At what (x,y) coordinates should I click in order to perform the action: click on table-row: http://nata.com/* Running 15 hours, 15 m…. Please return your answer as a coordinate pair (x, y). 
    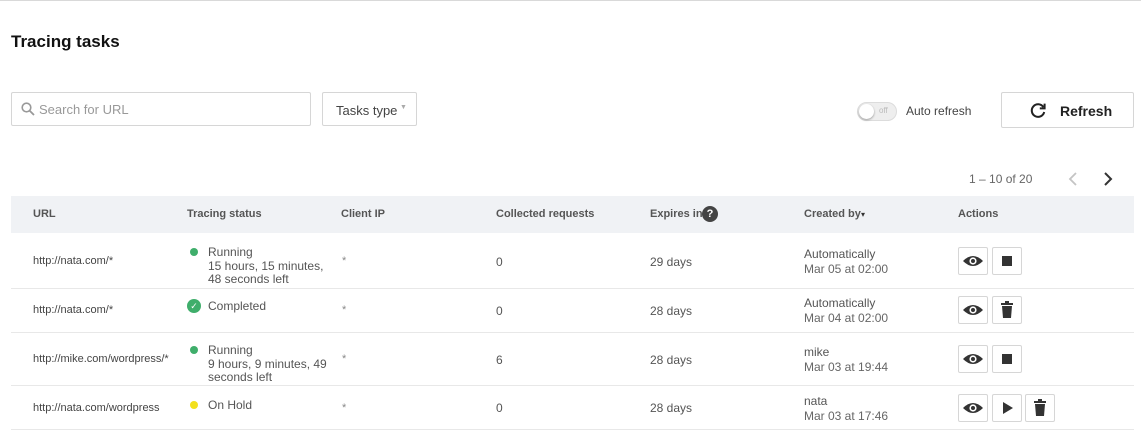
    Looking at the image, I should click on (572, 261).